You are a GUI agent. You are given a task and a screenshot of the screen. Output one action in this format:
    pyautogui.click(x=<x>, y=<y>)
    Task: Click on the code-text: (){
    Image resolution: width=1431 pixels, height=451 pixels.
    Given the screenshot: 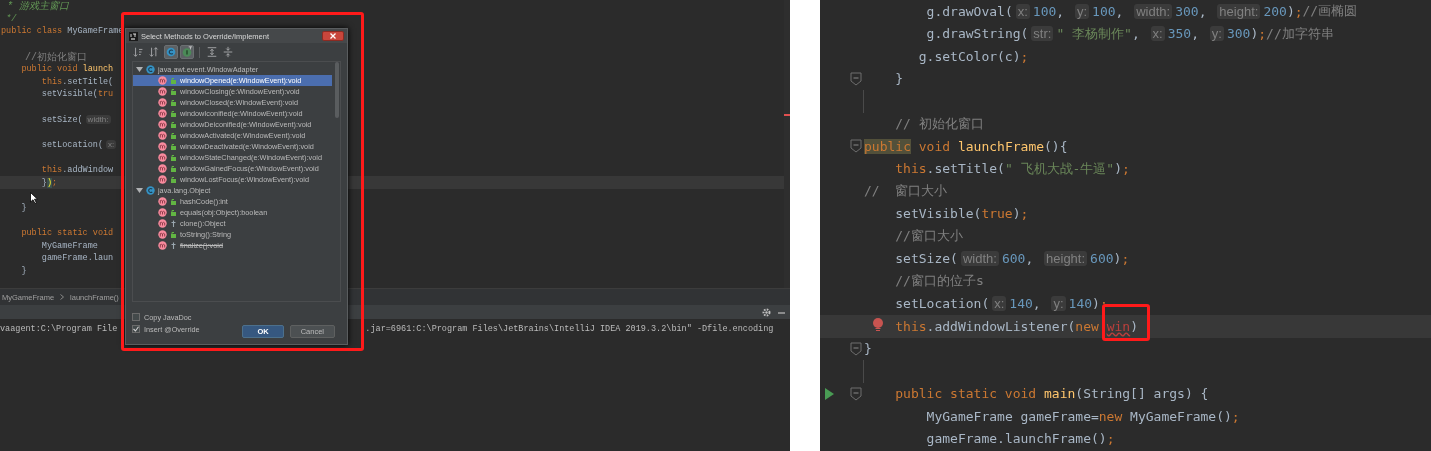 What is the action you would take?
    pyautogui.click(x=1056, y=146)
    